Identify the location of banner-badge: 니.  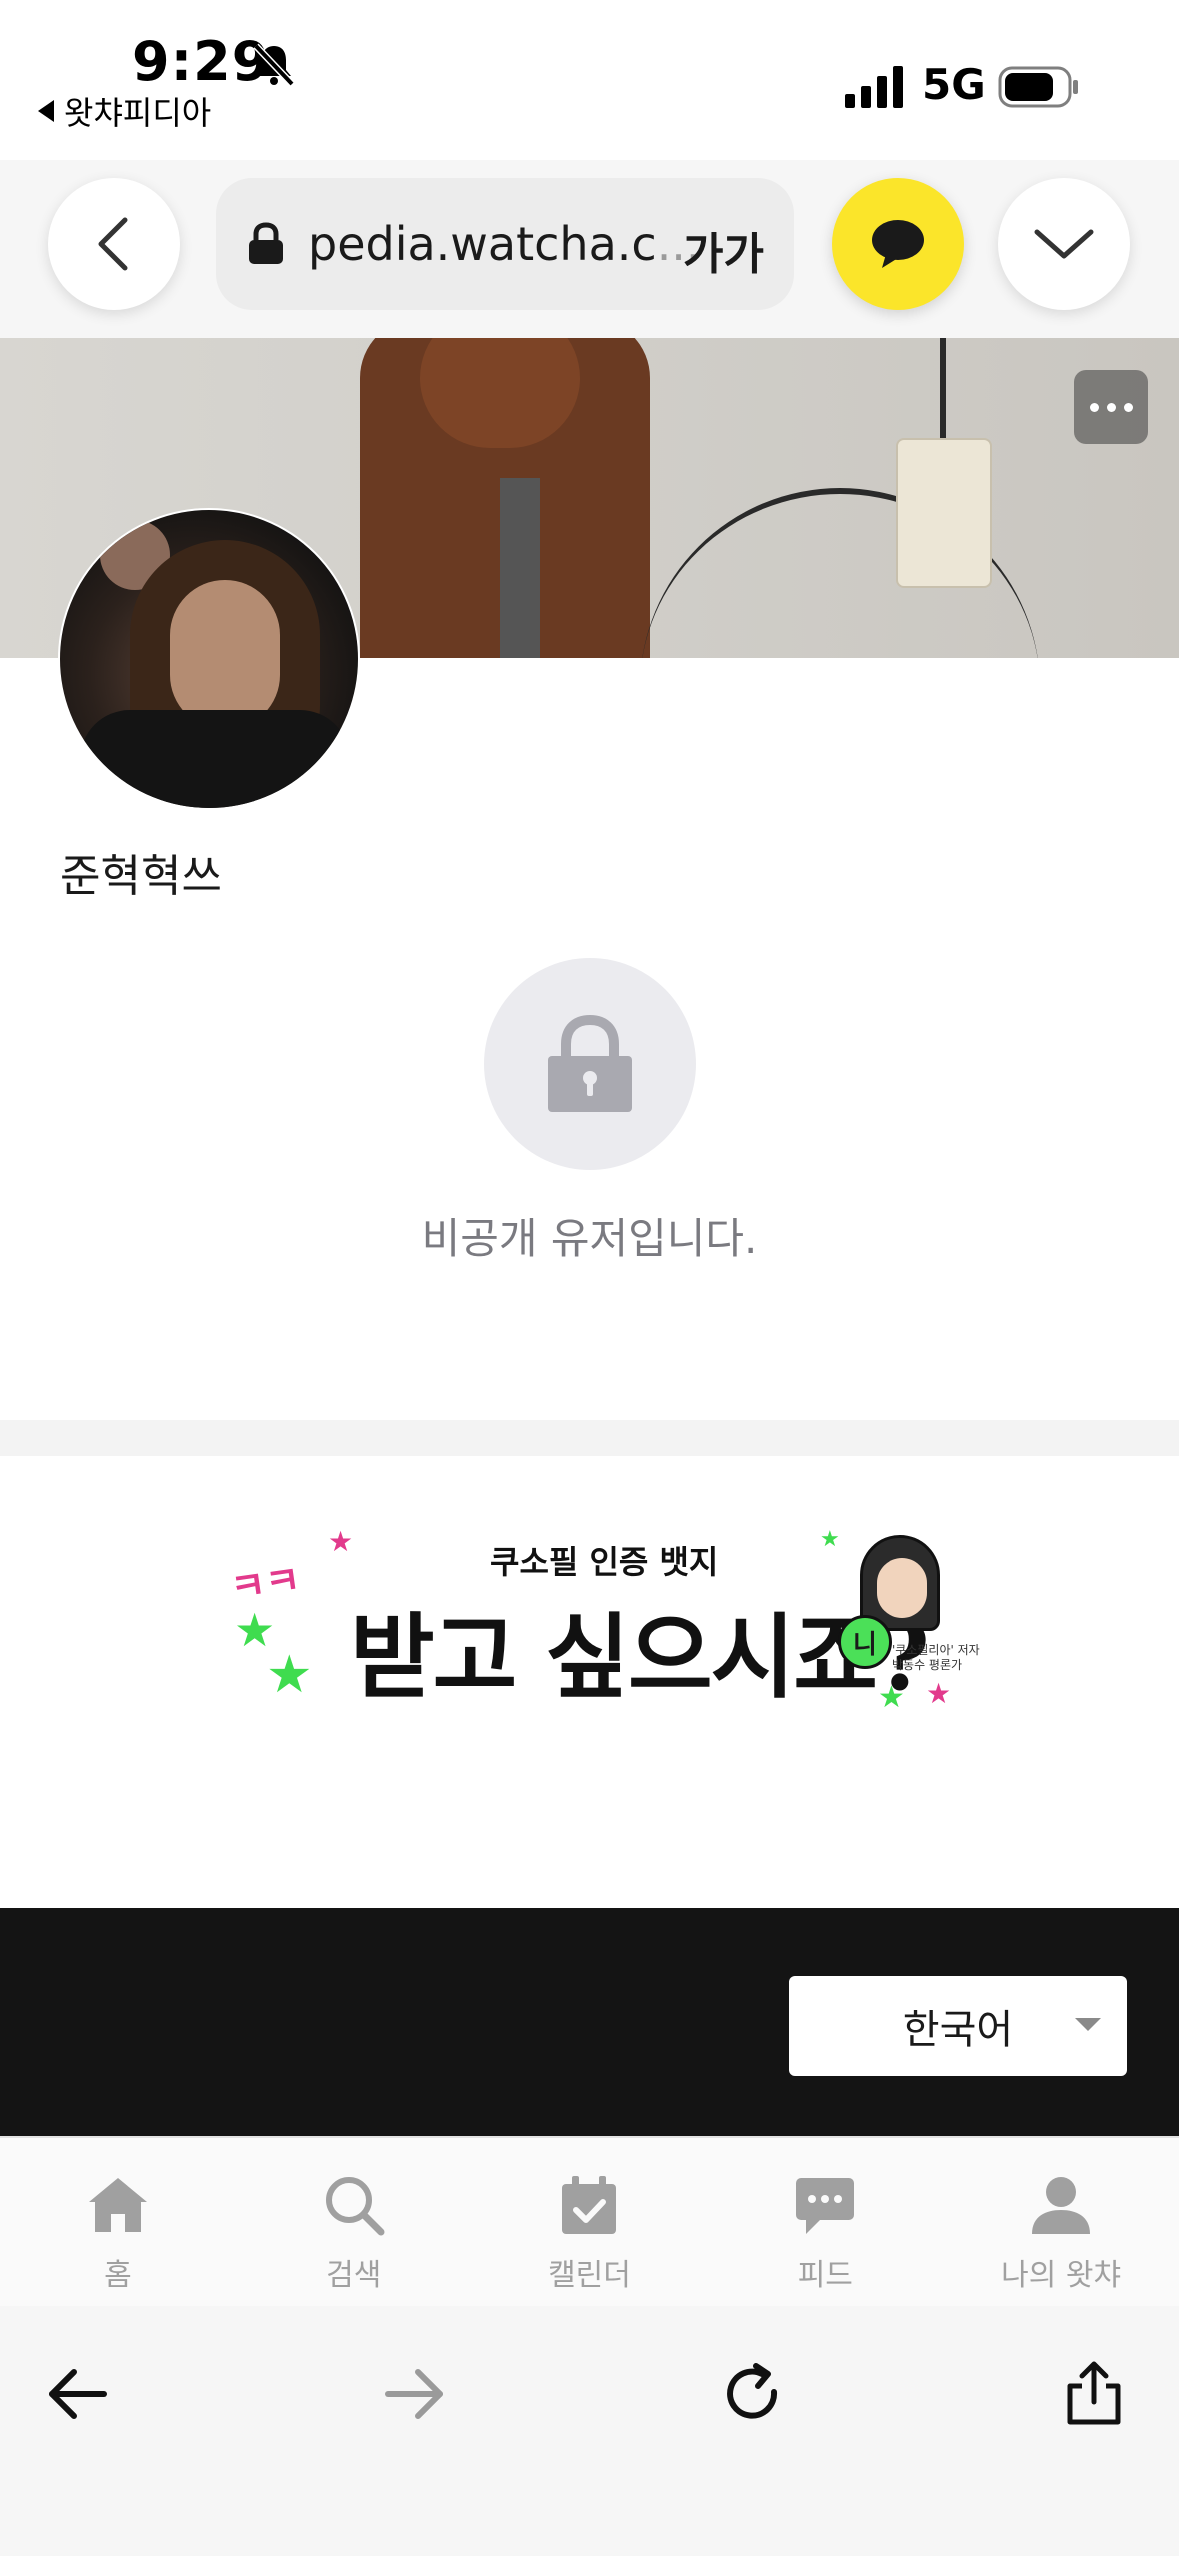
(865, 1642).